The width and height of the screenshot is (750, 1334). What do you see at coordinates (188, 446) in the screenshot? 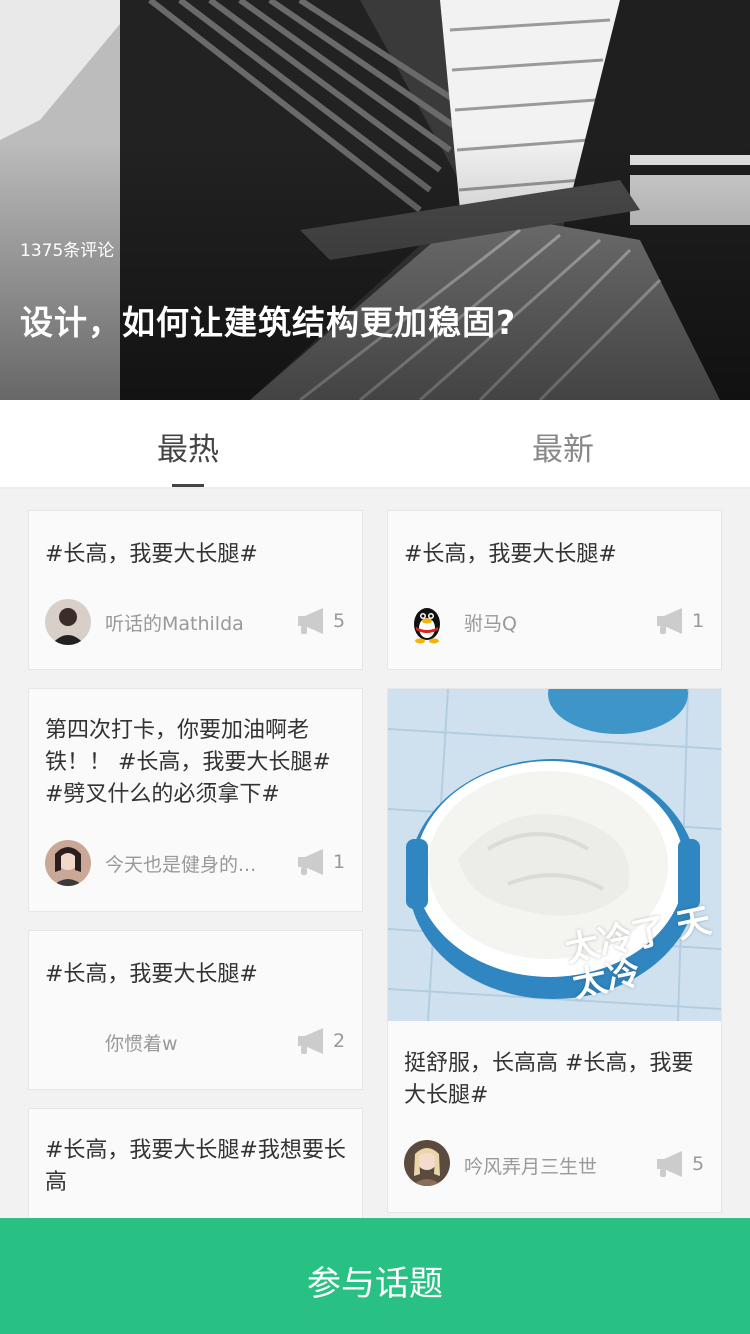
I see `tab-hot: 最热` at bounding box center [188, 446].